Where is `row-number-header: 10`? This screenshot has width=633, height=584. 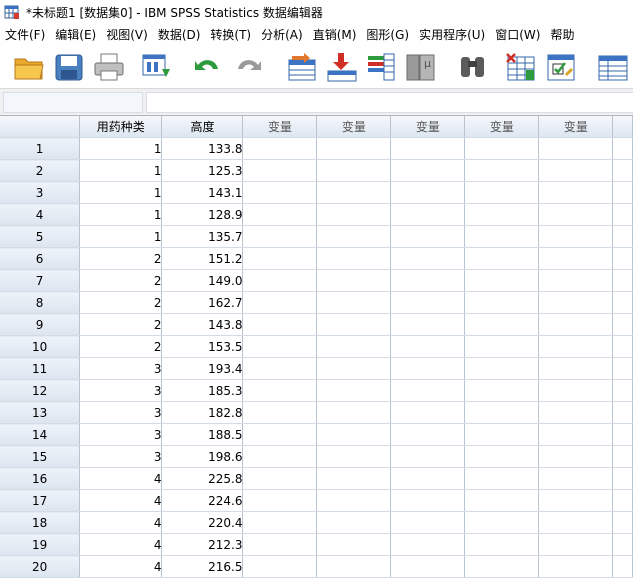 row-number-header: 10 is located at coordinates (40, 346).